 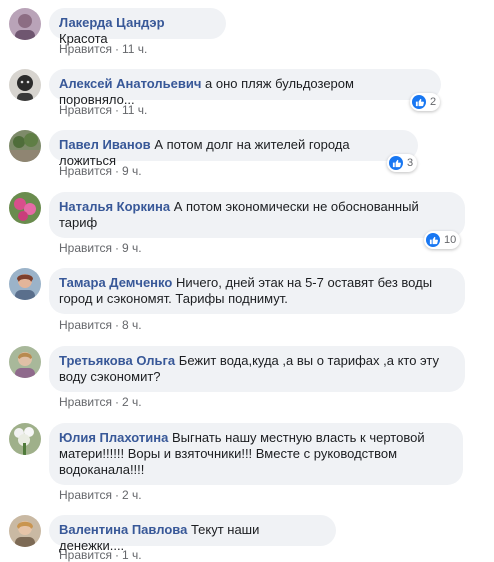 I want to click on comment-author: Тамара Демченко, so click(x=115, y=282).